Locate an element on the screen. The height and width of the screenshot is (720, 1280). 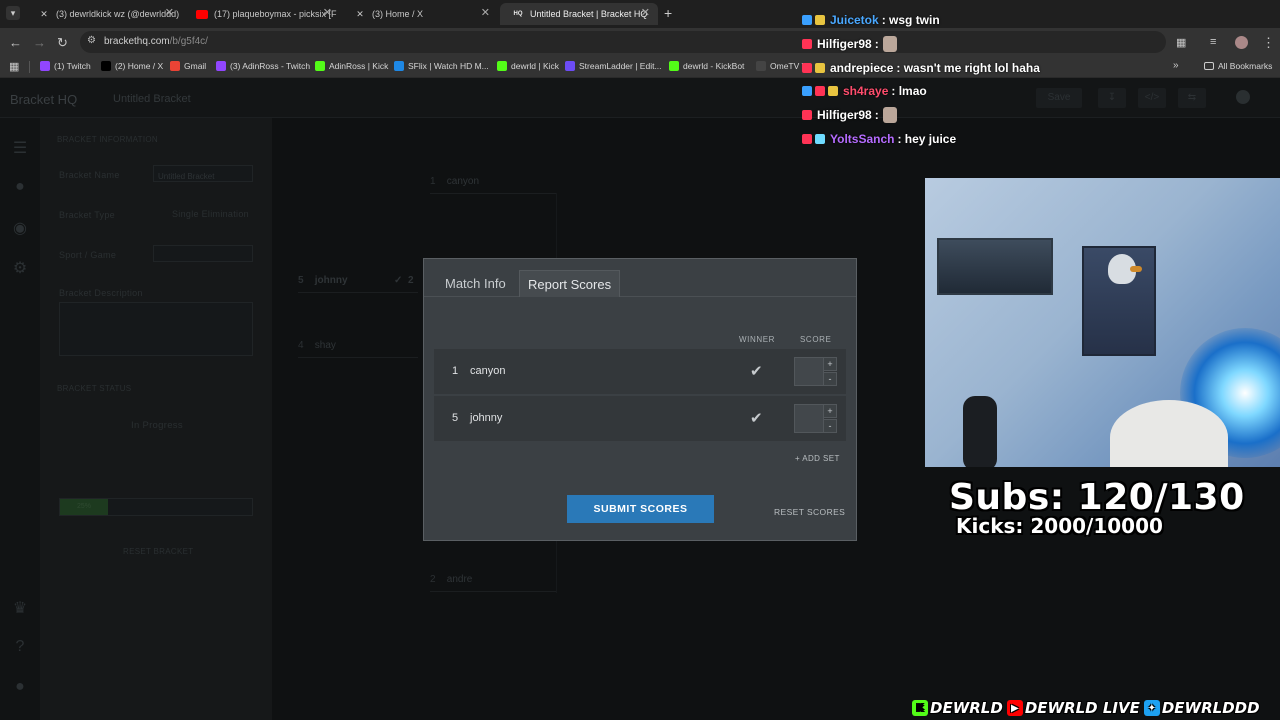
slot-name: johnny is located at coordinates (331, 280).